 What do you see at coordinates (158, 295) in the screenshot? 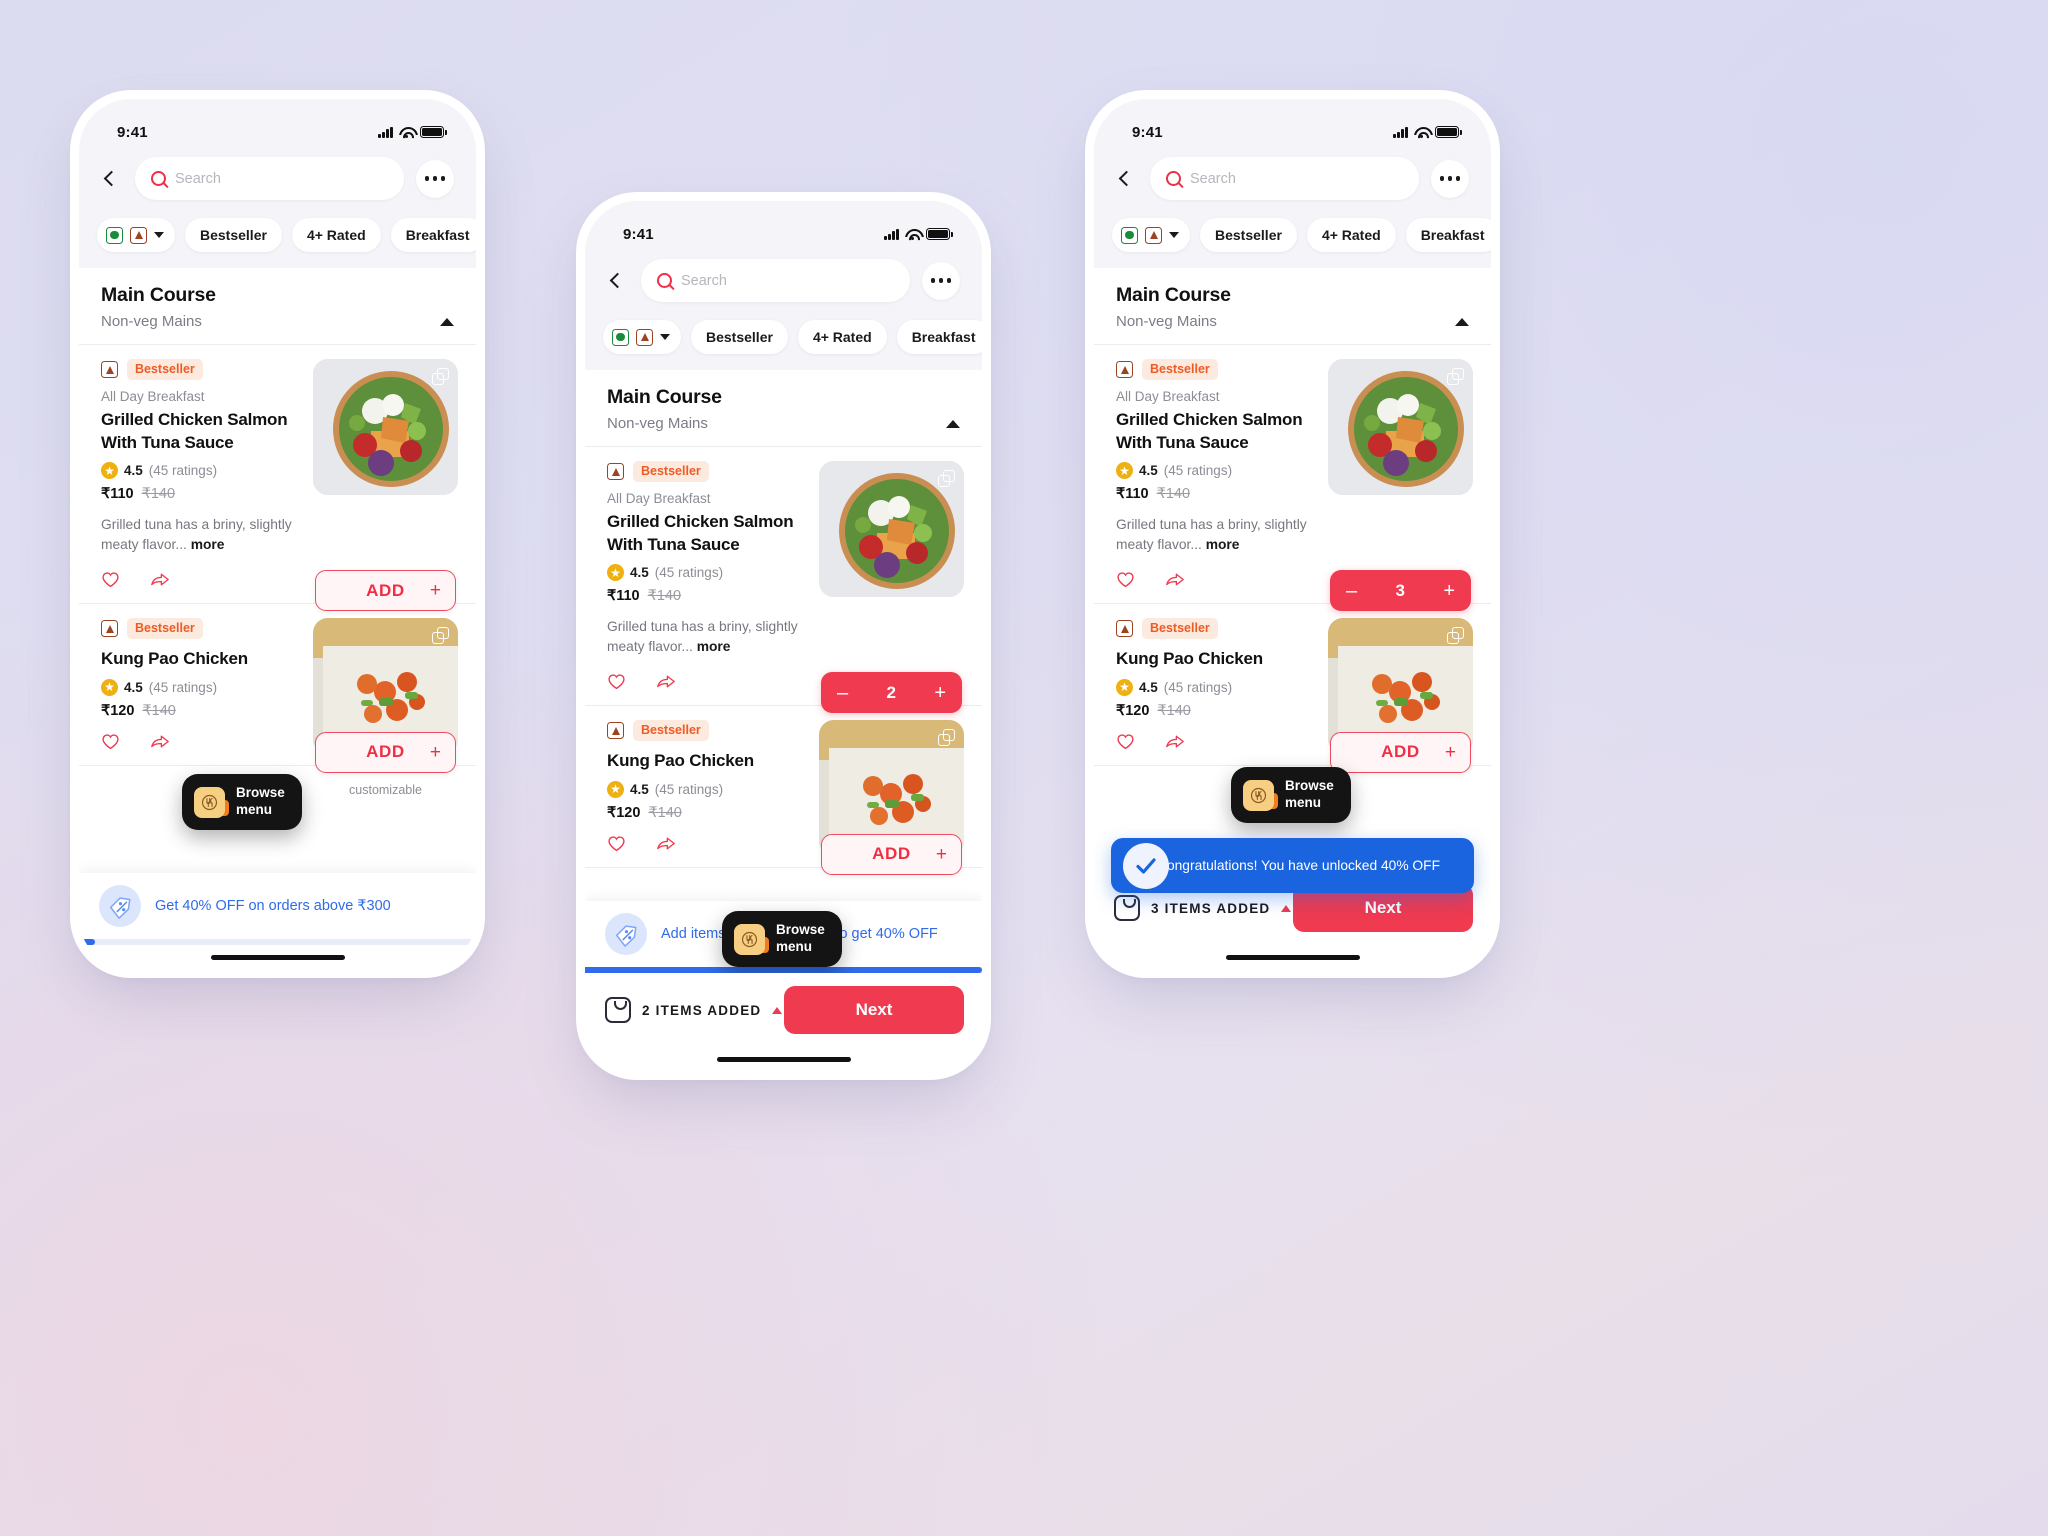
I see `section-title: Main Course` at bounding box center [158, 295].